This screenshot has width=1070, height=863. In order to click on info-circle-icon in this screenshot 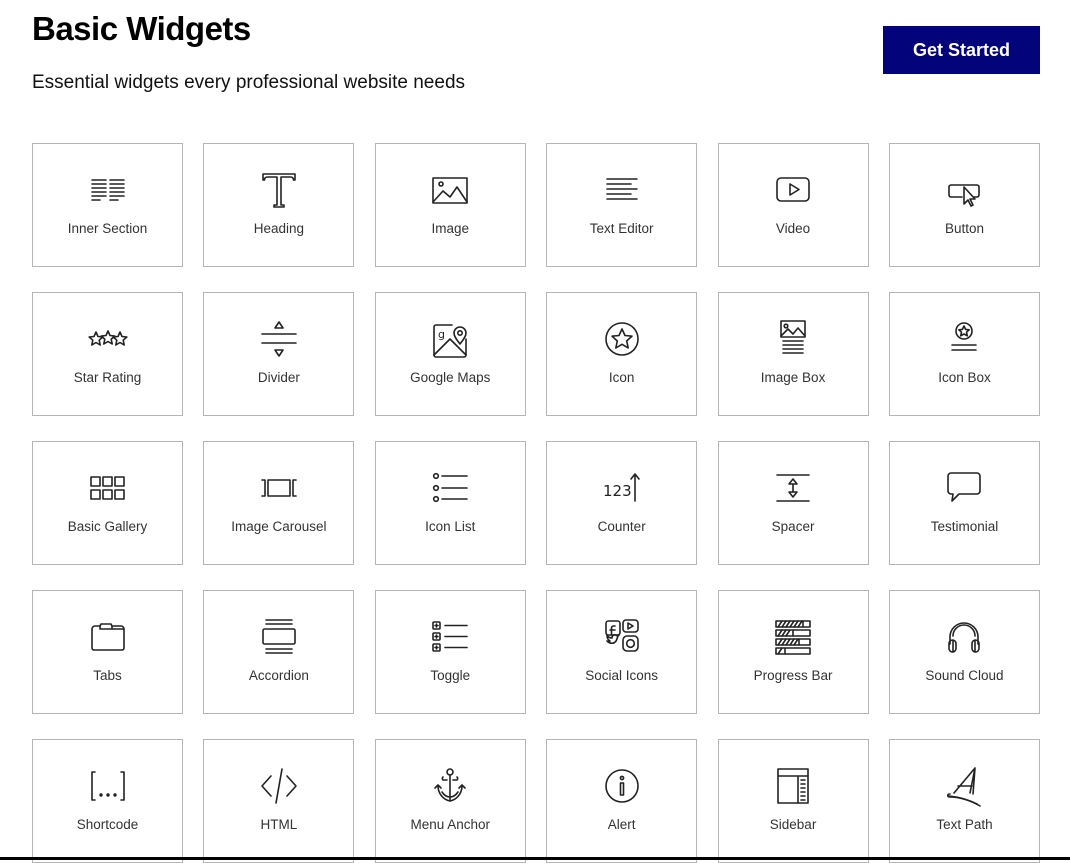, I will do `click(622, 786)`.